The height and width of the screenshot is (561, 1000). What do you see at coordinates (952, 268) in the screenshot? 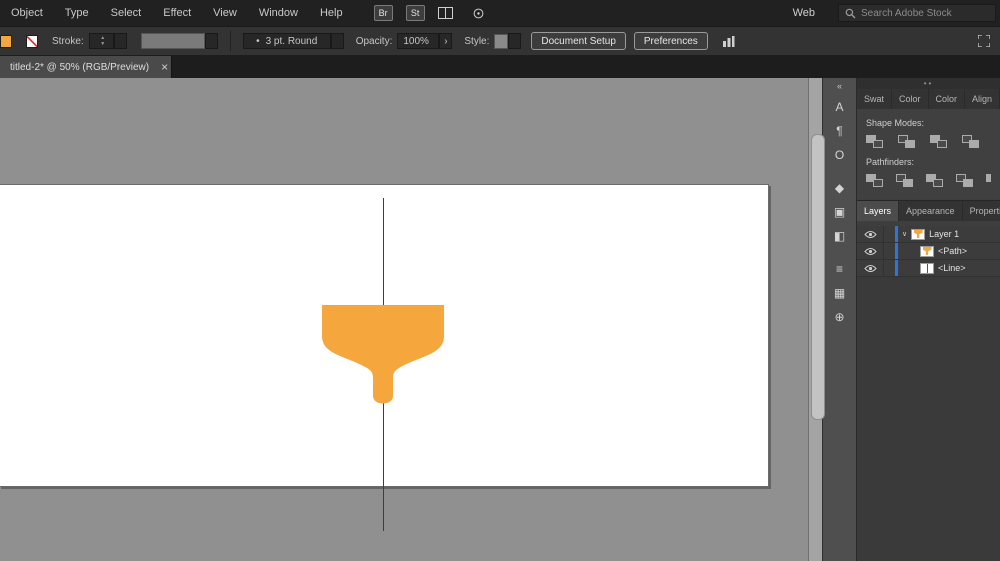
I see `line-object-name: <Line>` at bounding box center [952, 268].